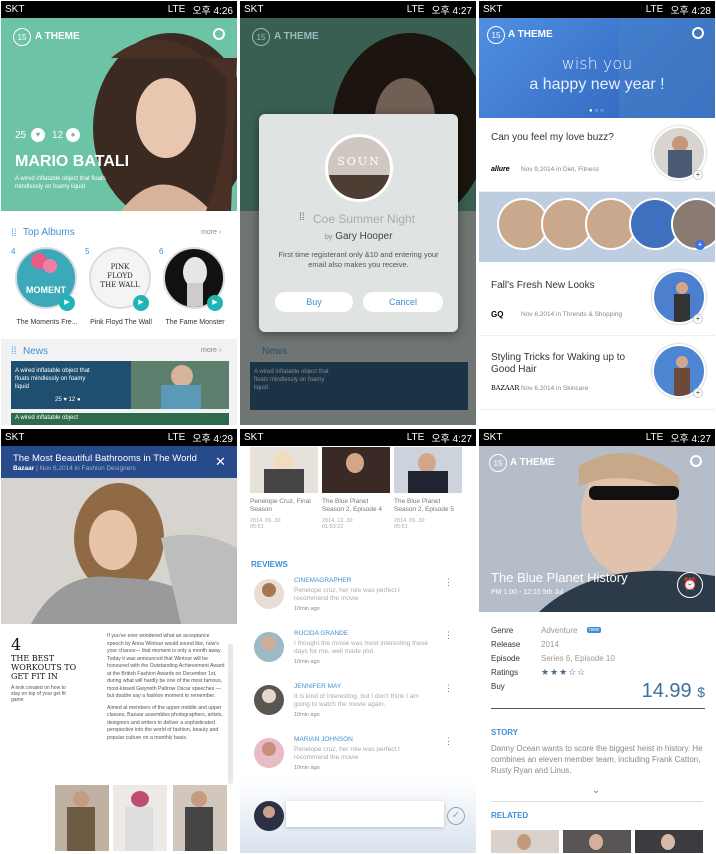 The image size is (716, 854). I want to click on network-label: LTE, so click(176, 9).